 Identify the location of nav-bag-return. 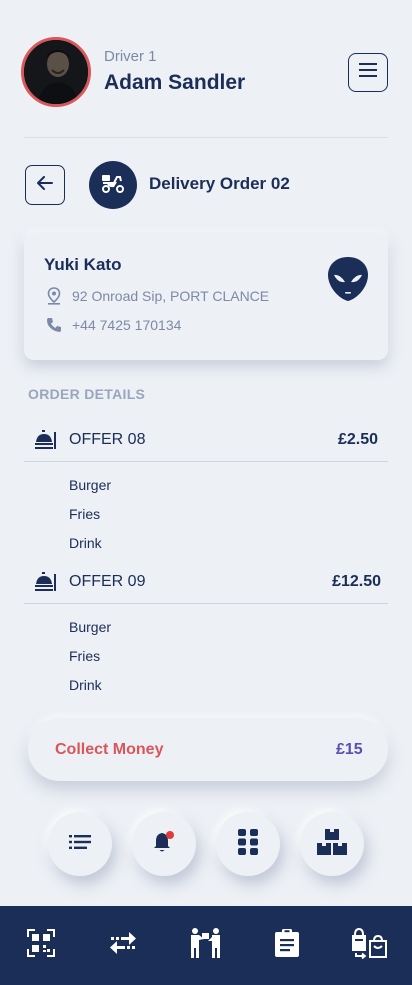
(370, 945).